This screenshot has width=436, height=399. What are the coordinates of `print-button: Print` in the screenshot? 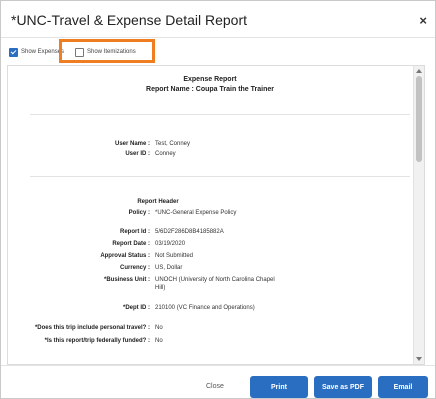 It's located at (279, 387).